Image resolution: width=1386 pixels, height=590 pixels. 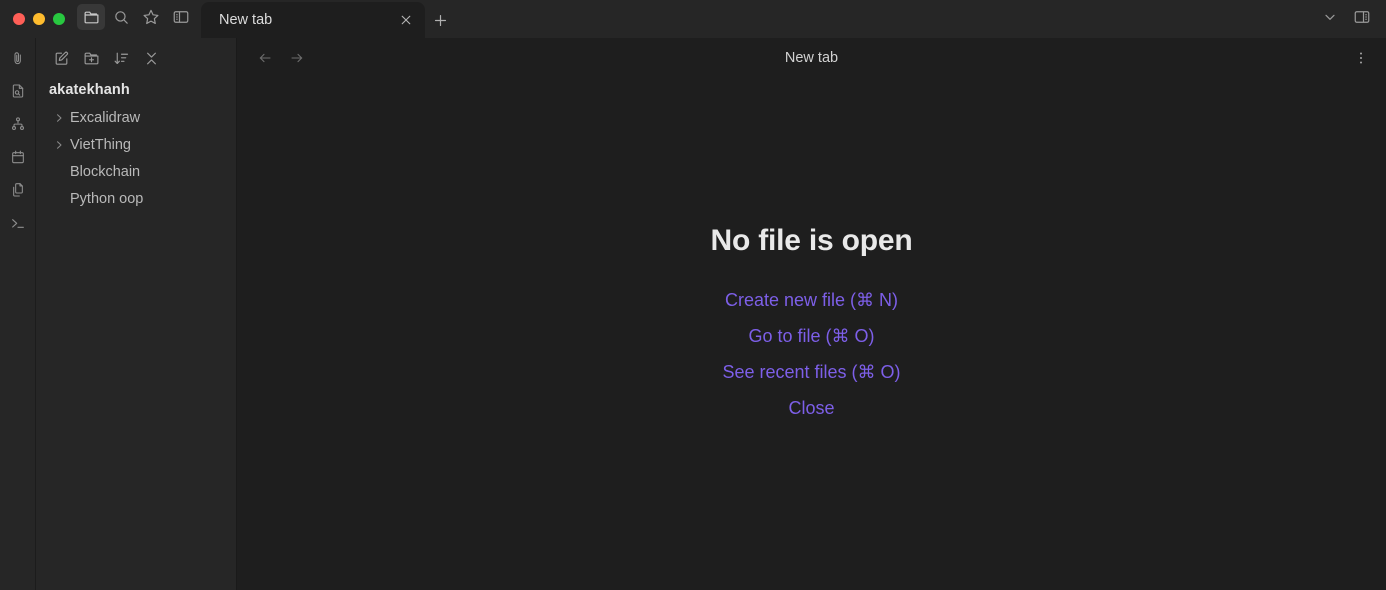 What do you see at coordinates (136, 19) in the screenshot?
I see `titlebar-actions` at bounding box center [136, 19].